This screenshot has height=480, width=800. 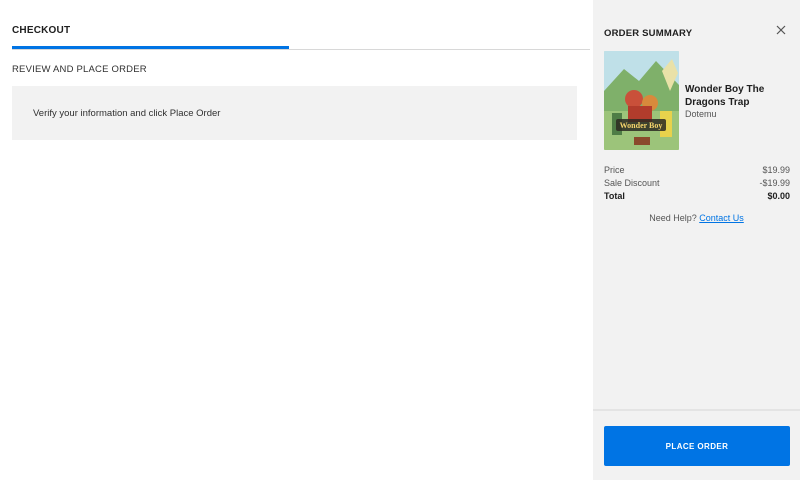 What do you see at coordinates (614, 170) in the screenshot?
I see `price-label: Price` at bounding box center [614, 170].